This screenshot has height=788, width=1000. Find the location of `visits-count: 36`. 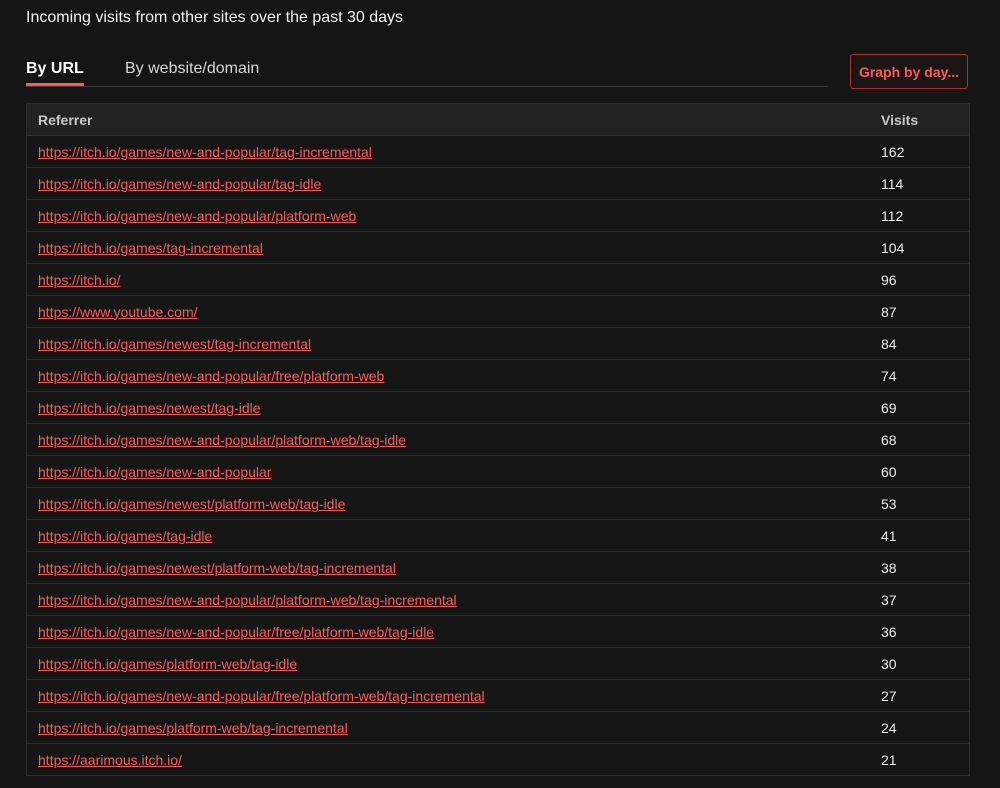

visits-count: 36 is located at coordinates (889, 631).